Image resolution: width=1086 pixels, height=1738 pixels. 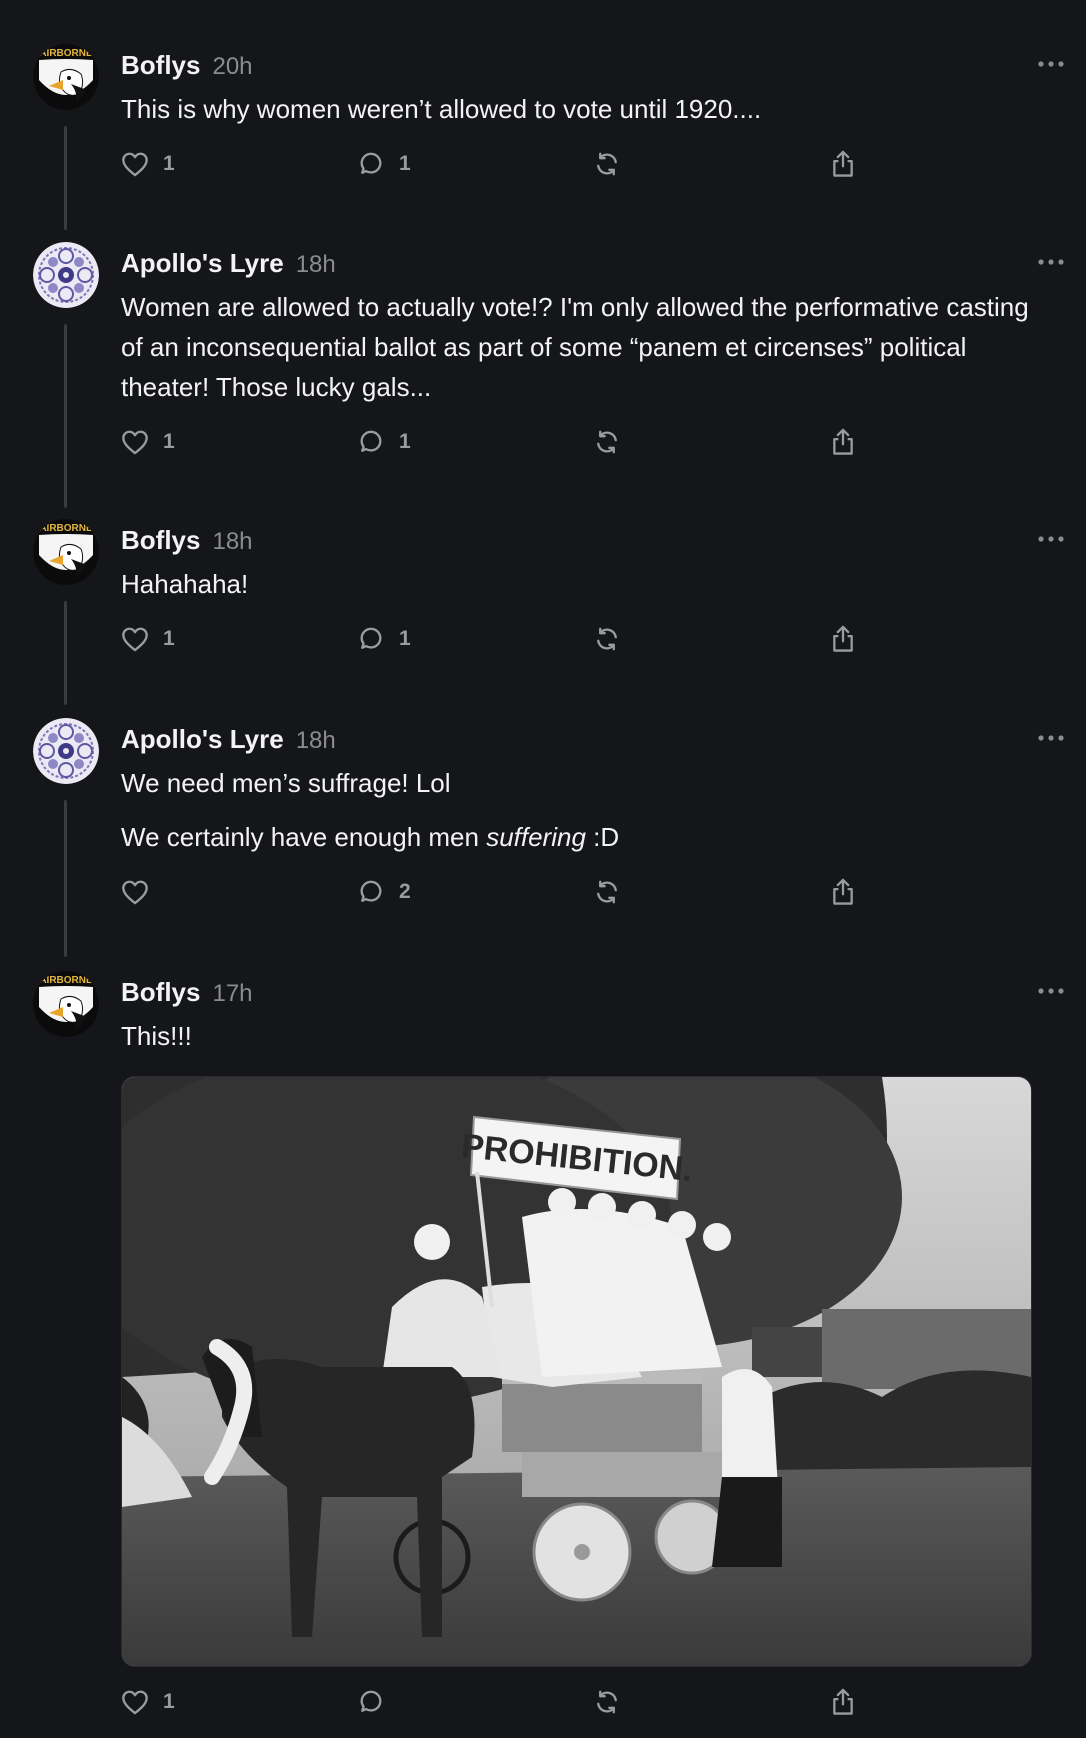 What do you see at coordinates (405, 891) in the screenshot?
I see `reply-count: 2` at bounding box center [405, 891].